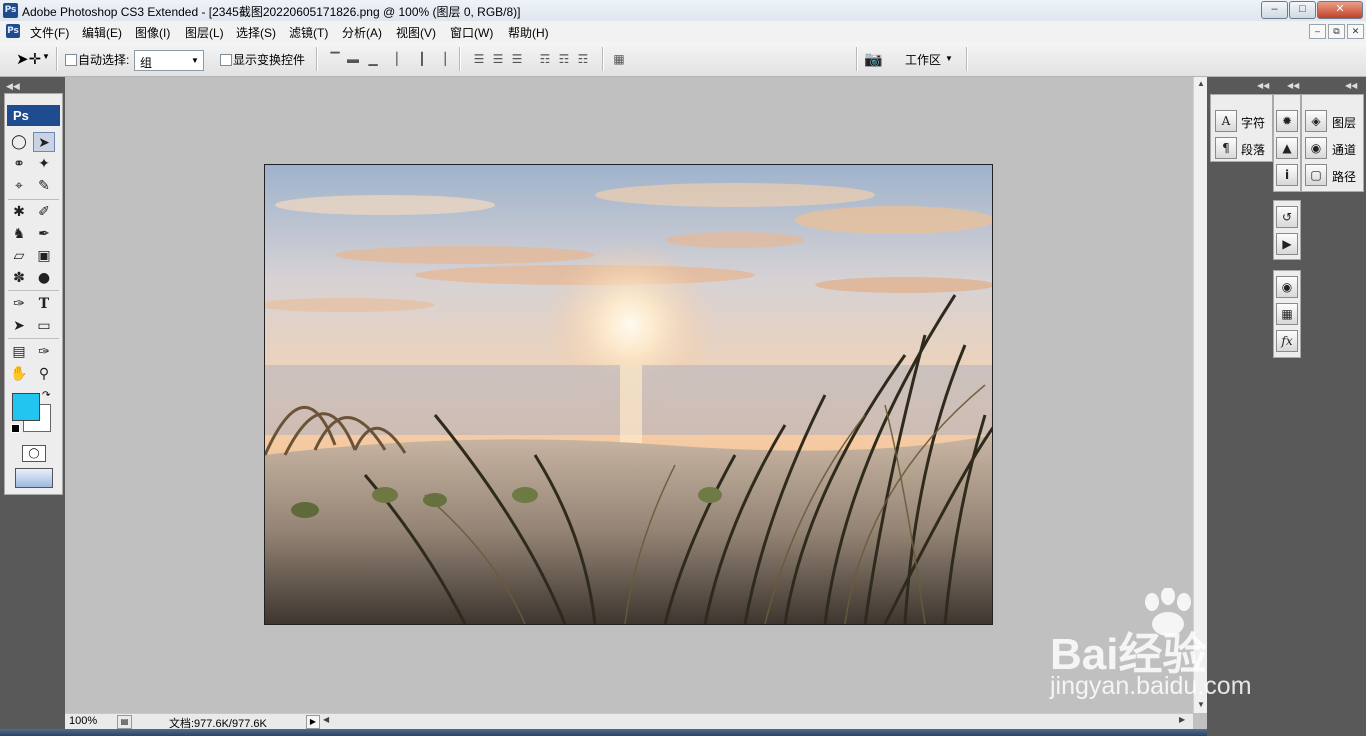 This screenshot has width=1366, height=736. Describe the element at coordinates (19, 234) in the screenshot. I see `clone-stamp-tool-icon: ♞` at that location.